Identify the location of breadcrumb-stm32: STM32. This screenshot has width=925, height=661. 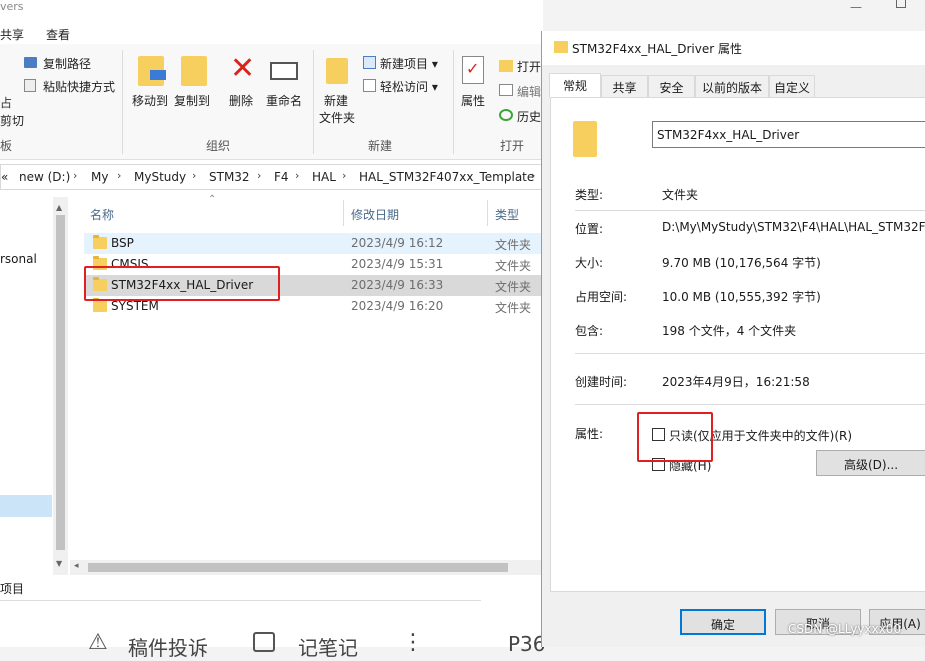
(229, 177).